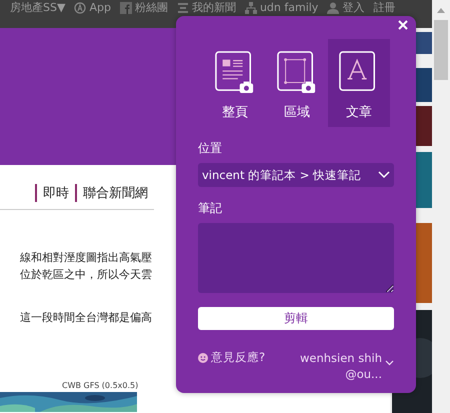  I want to click on notebook-dropdown: vincent 的筆記本 > 快速筆記, so click(296, 175).